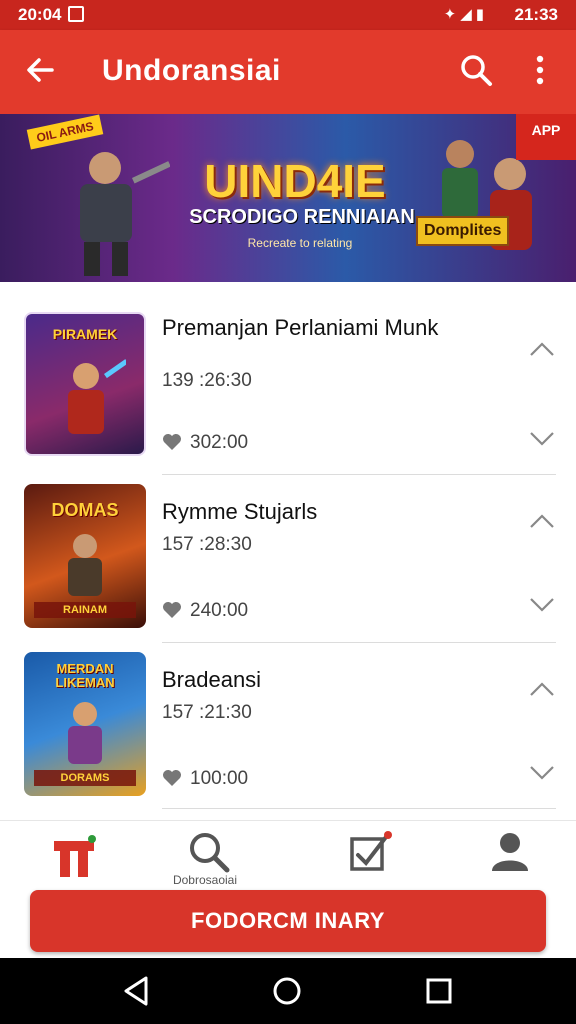 Image resolution: width=576 pixels, height=1024 pixels. I want to click on item-likes-count: 302:00, so click(219, 442).